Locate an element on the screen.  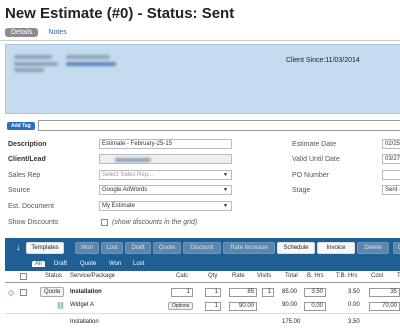
filter-quote: Quote is located at coordinates (88, 264).